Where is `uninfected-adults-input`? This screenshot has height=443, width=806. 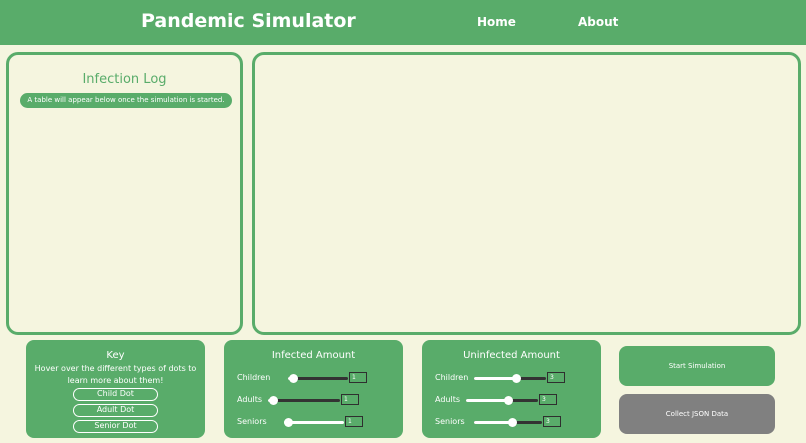
uninfected-adults-input is located at coordinates (548, 399).